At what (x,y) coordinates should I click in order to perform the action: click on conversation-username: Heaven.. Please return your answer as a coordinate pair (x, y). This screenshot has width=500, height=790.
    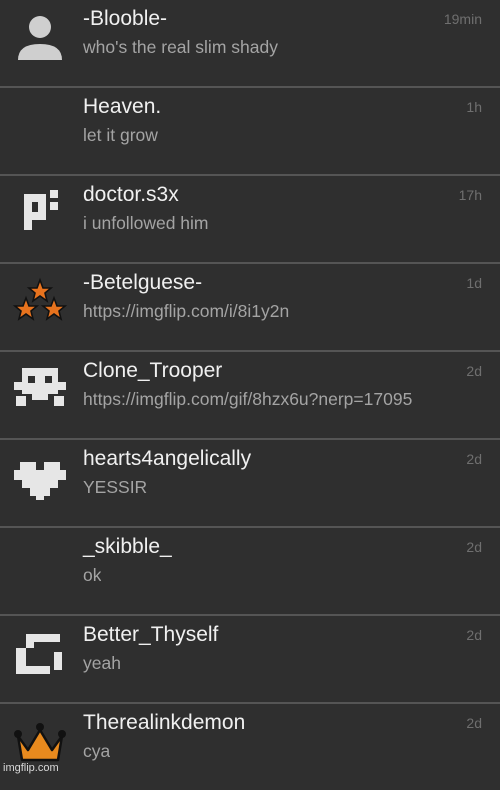
    Looking at the image, I should click on (122, 106).